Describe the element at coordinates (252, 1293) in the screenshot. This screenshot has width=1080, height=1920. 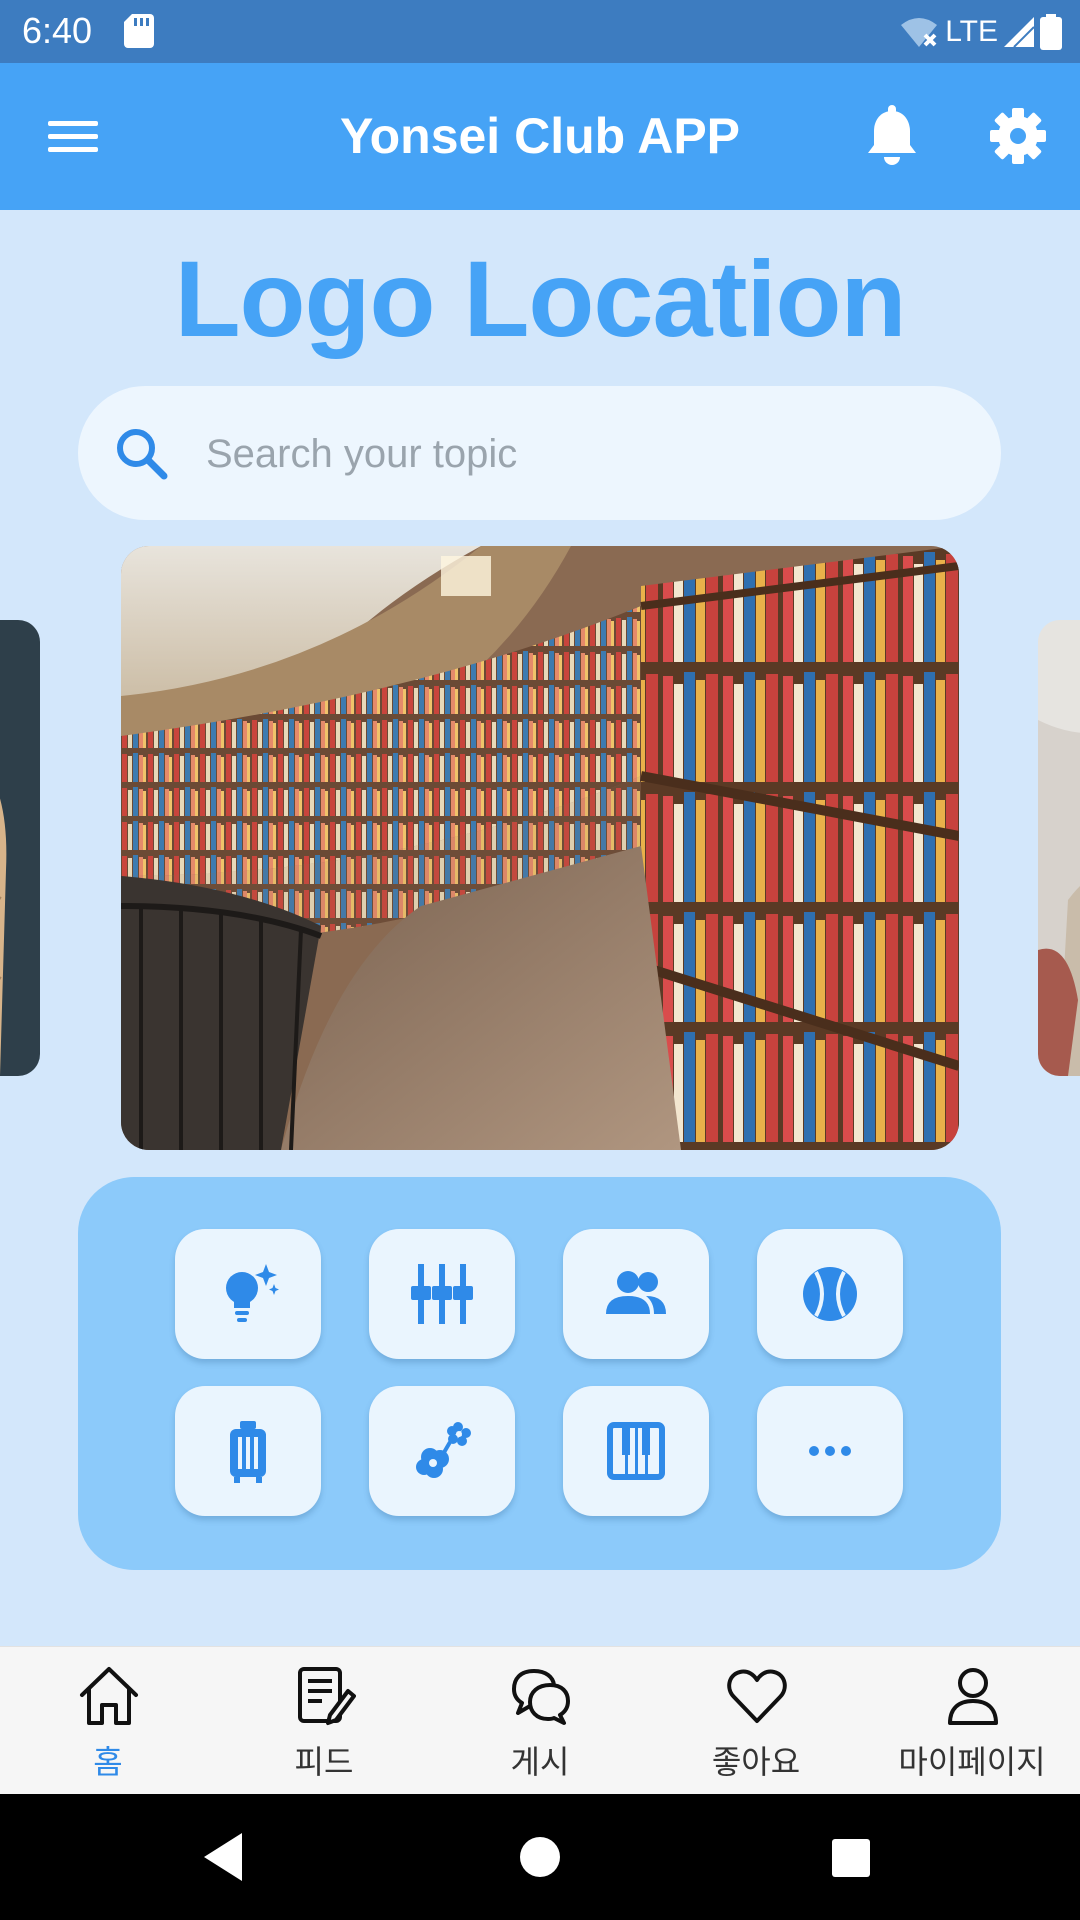
I see `lightbulb-sparkle-icon` at that location.